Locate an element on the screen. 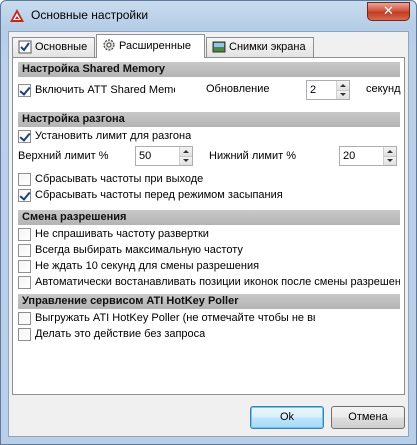 This screenshot has height=445, width=417. tab-basic-label: Основные is located at coordinates (61, 47).